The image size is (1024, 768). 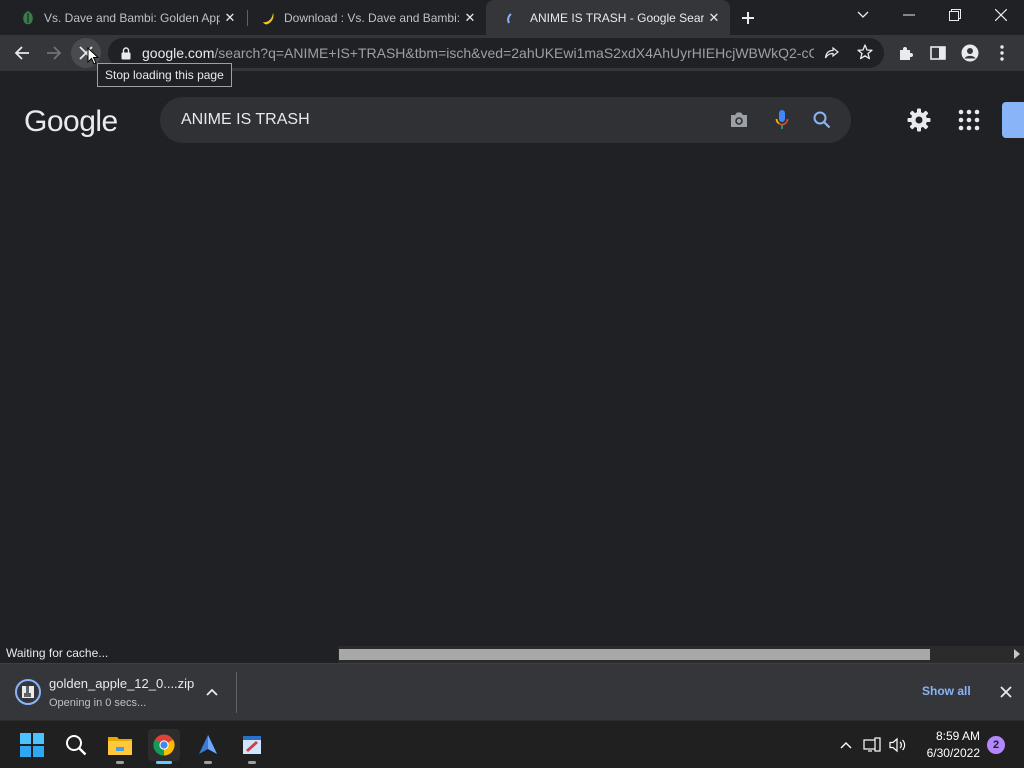 I want to click on mouse-cursor-icon, so click(x=93, y=58).